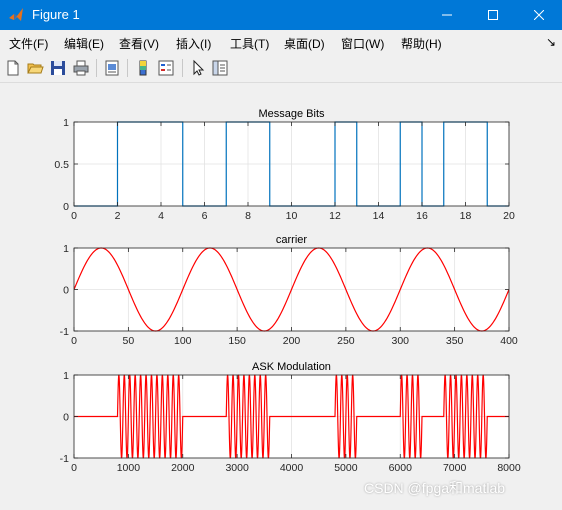 This screenshot has height=510, width=562. Describe the element at coordinates (61, 165) in the screenshot. I see `y-tick-label: 0.5` at that location.